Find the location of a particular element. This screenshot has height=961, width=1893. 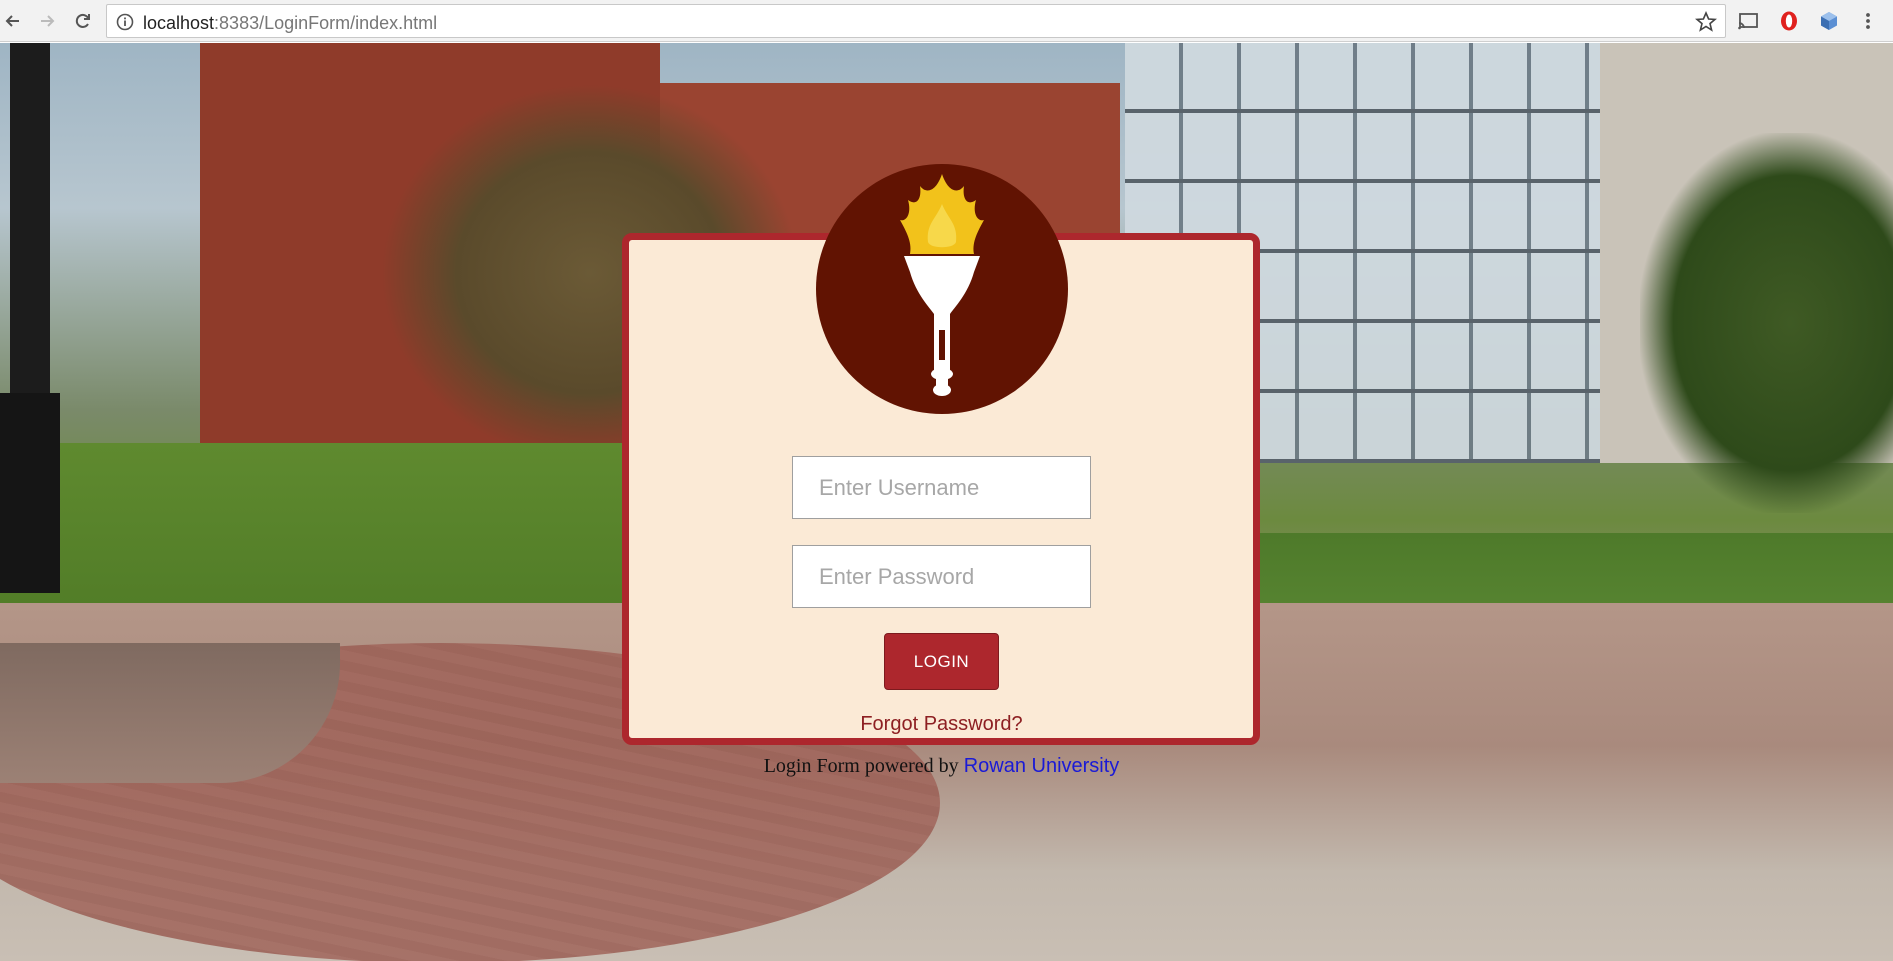

torch-icon is located at coordinates (942, 285).